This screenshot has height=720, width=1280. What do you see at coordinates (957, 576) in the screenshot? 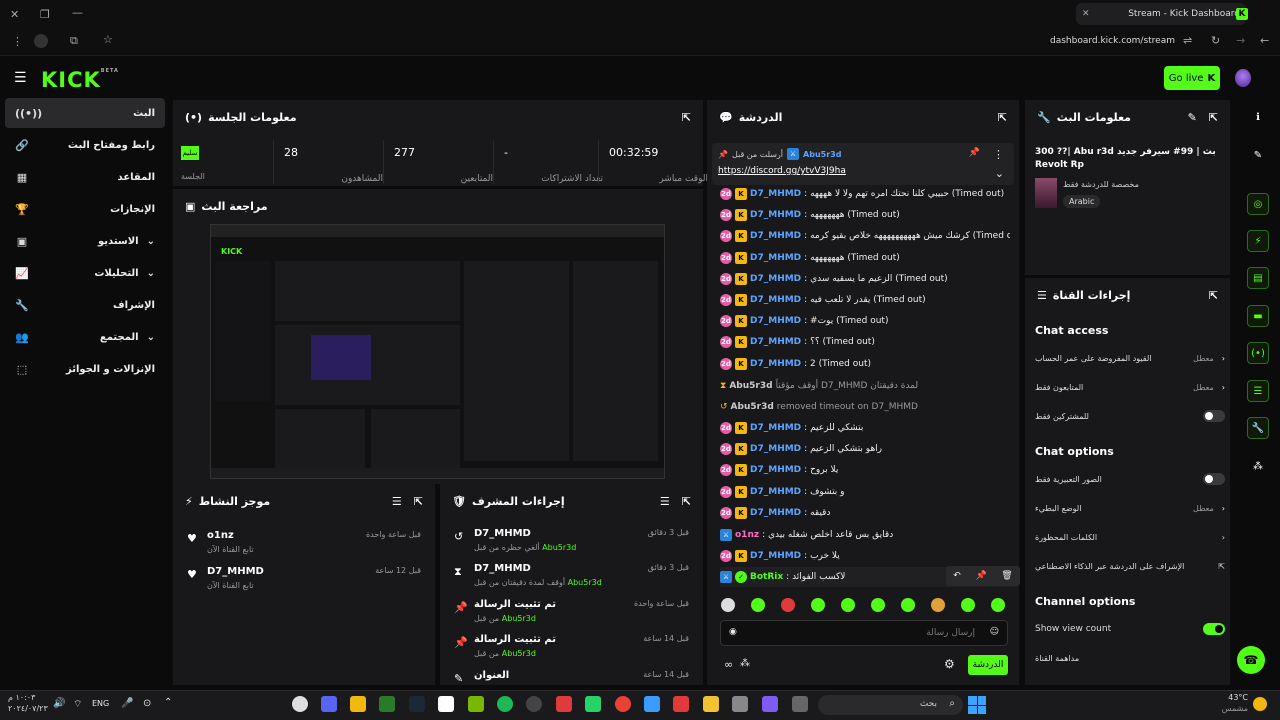
I see `reply-icon: ↶` at bounding box center [957, 576].